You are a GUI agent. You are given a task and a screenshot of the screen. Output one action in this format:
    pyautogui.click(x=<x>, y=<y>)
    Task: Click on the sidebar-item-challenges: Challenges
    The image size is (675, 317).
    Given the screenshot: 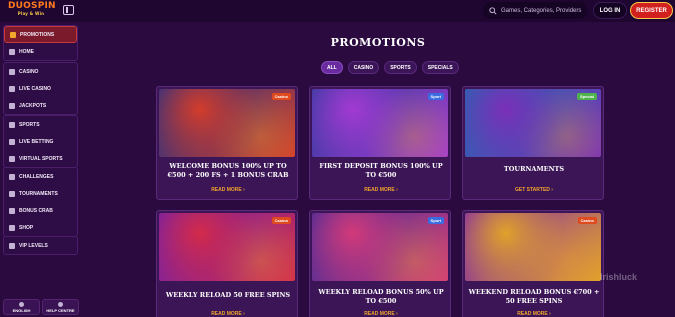 What is the action you would take?
    pyautogui.click(x=40, y=176)
    